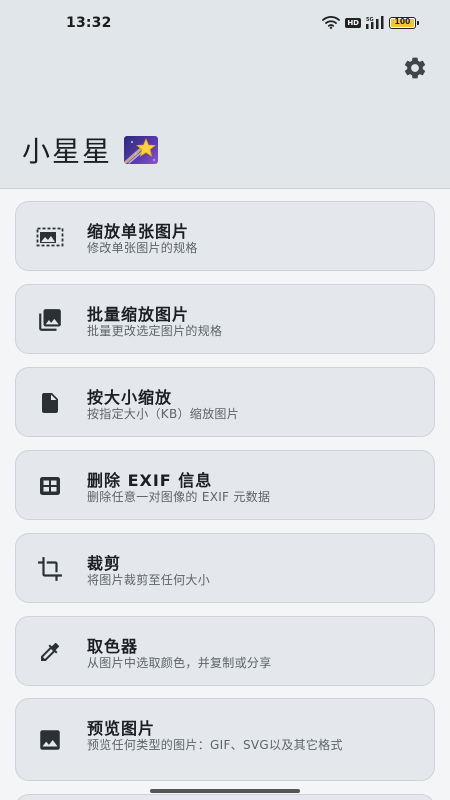 The width and height of the screenshot is (450, 800). What do you see at coordinates (50, 740) in the screenshot?
I see `image-icon` at bounding box center [50, 740].